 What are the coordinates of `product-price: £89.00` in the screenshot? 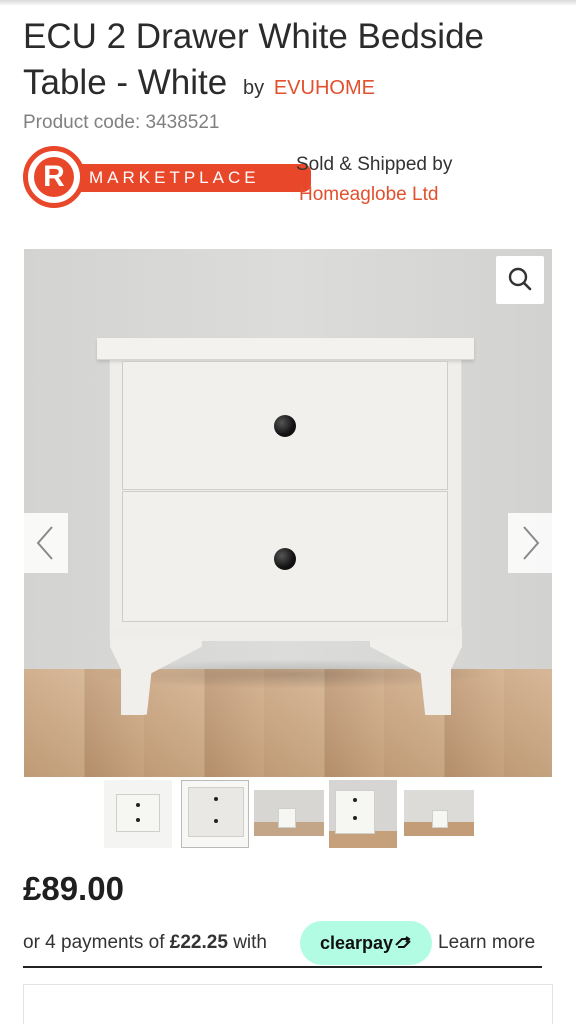 It's located at (73, 888).